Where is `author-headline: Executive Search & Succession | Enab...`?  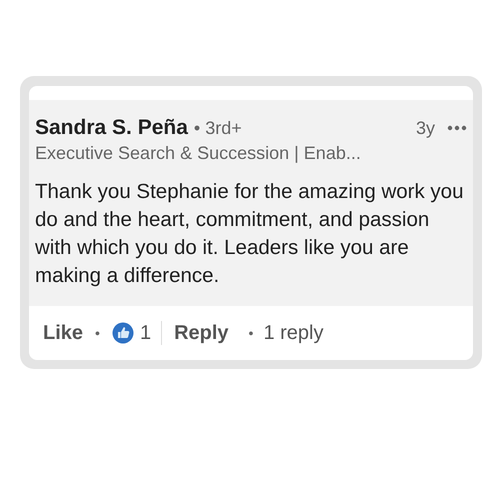
author-headline: Executive Search & Succession | Enab... is located at coordinates (198, 153).